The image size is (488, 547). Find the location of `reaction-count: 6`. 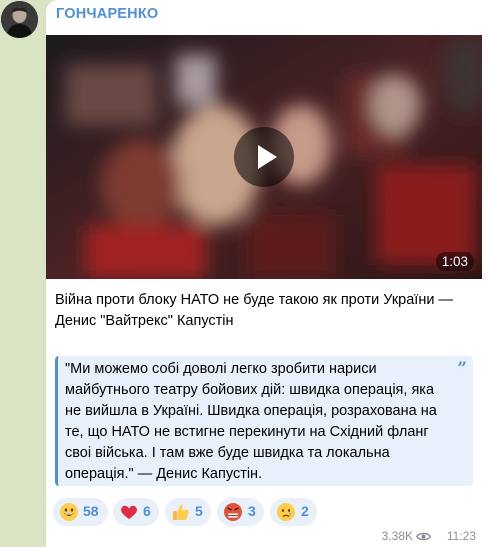

reaction-count: 6 is located at coordinates (147, 511).